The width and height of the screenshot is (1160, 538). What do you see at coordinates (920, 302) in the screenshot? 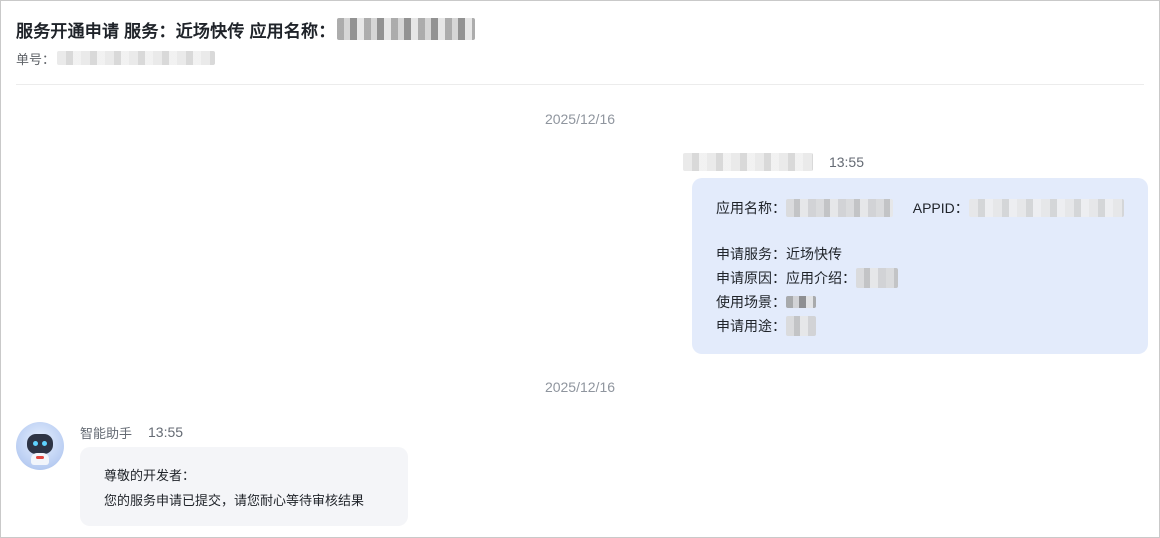
I see `scene-row: 使用场景：` at bounding box center [920, 302].